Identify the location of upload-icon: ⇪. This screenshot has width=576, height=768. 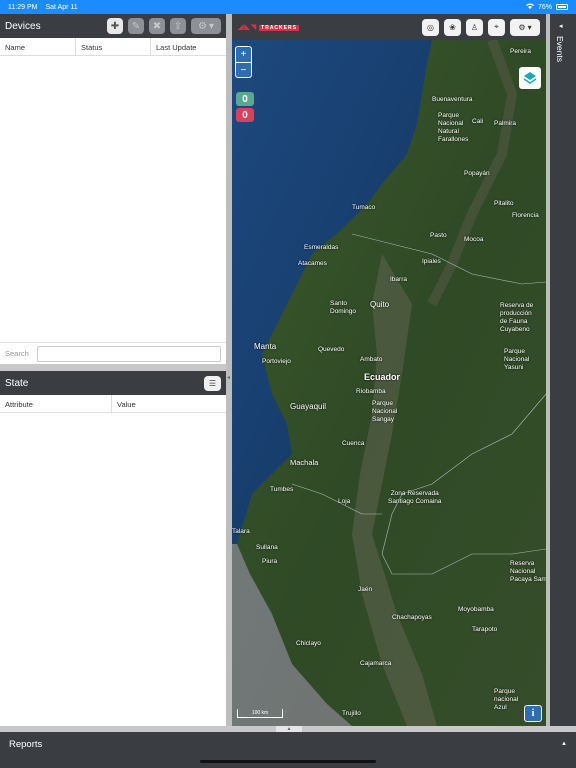
(178, 26).